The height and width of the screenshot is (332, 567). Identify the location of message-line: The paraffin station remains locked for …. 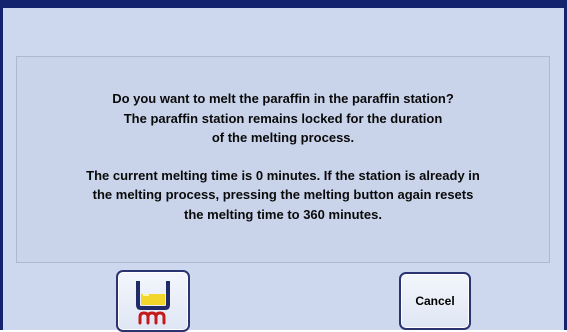
(283, 118).